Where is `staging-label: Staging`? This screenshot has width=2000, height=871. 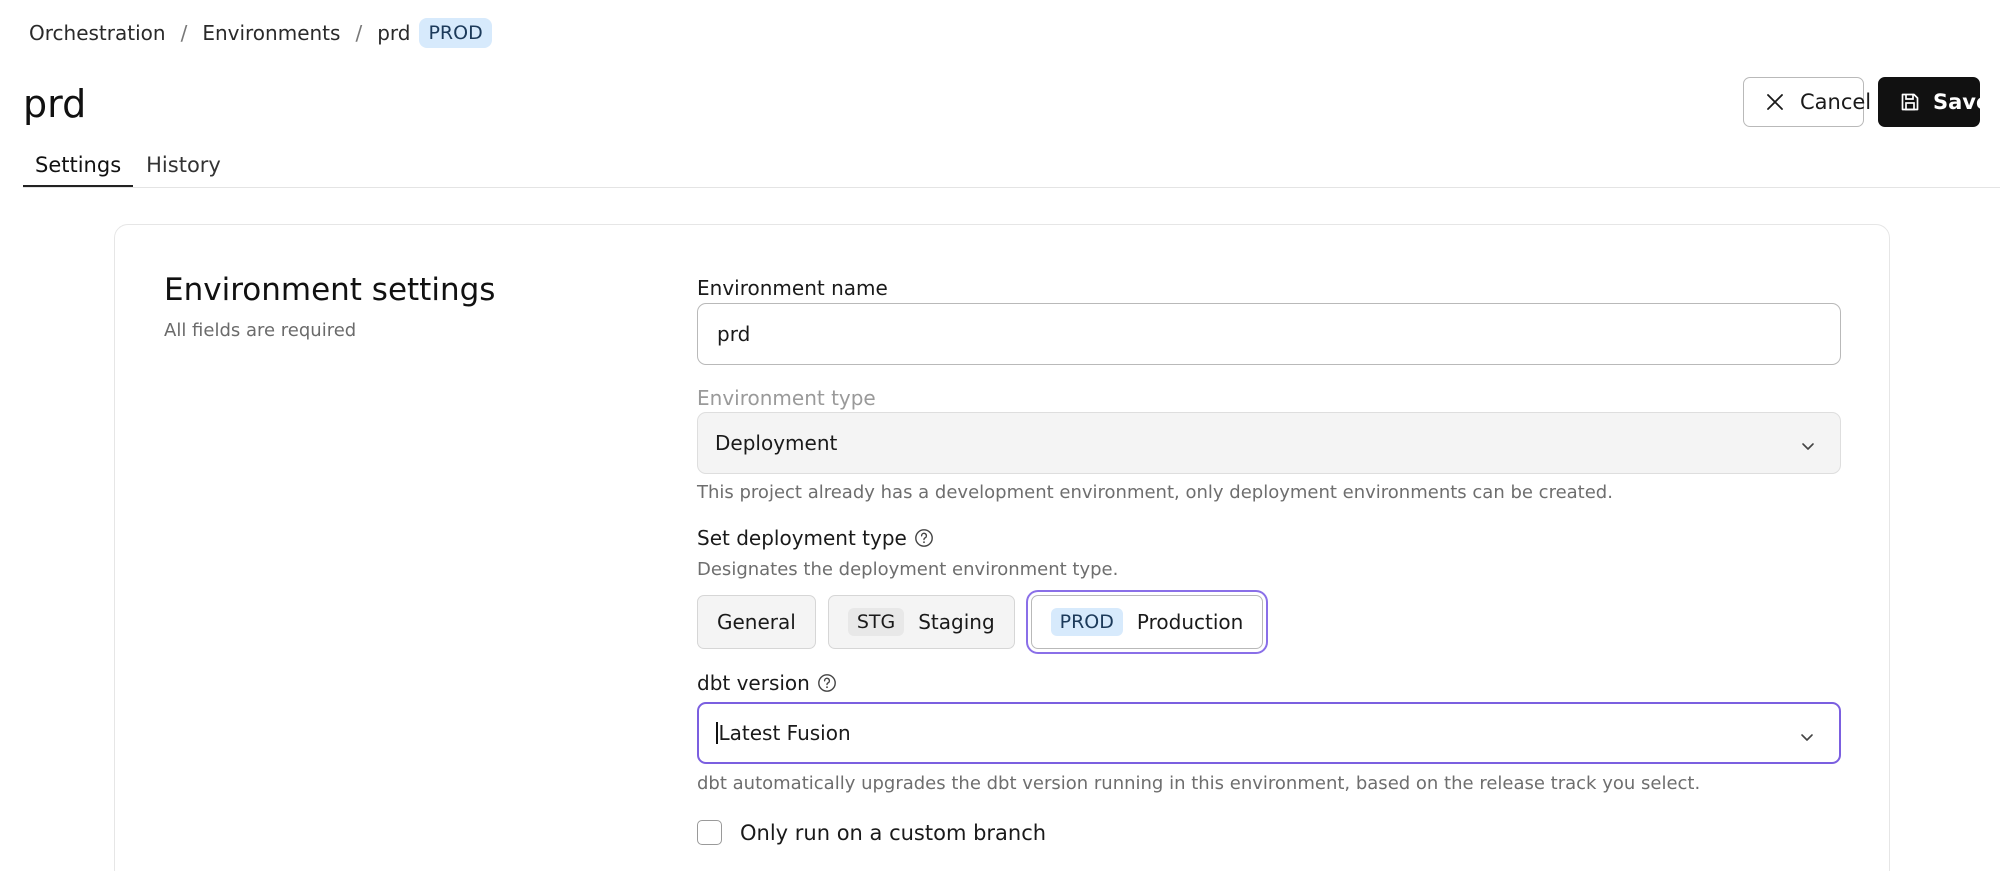
staging-label: Staging is located at coordinates (956, 622).